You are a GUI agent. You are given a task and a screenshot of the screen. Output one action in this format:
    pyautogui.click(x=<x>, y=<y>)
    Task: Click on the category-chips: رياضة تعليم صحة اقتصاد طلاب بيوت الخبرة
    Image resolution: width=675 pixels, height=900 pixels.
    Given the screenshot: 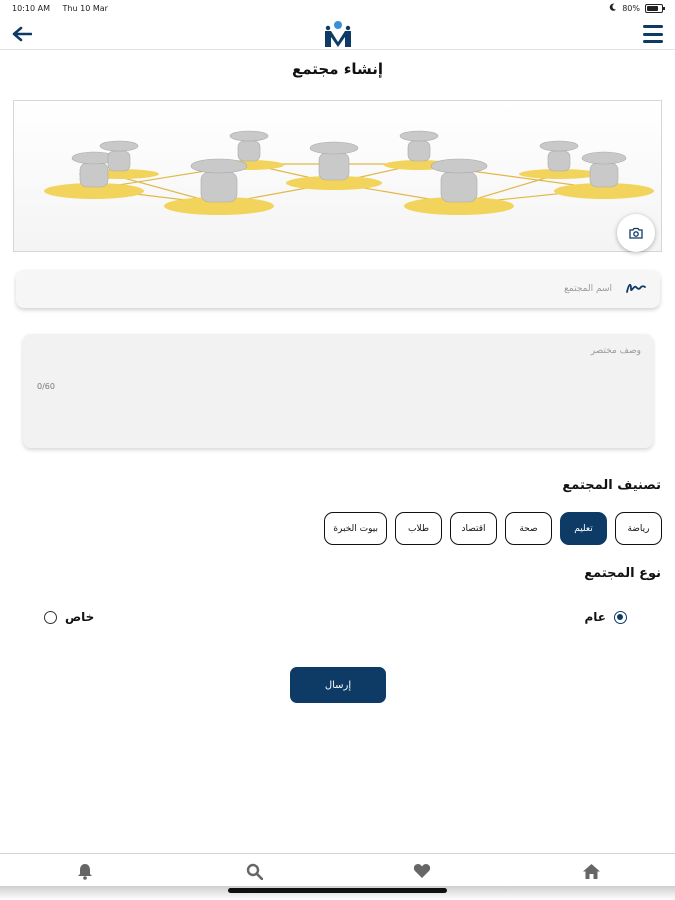 What is the action you would take?
    pyautogui.click(x=493, y=528)
    